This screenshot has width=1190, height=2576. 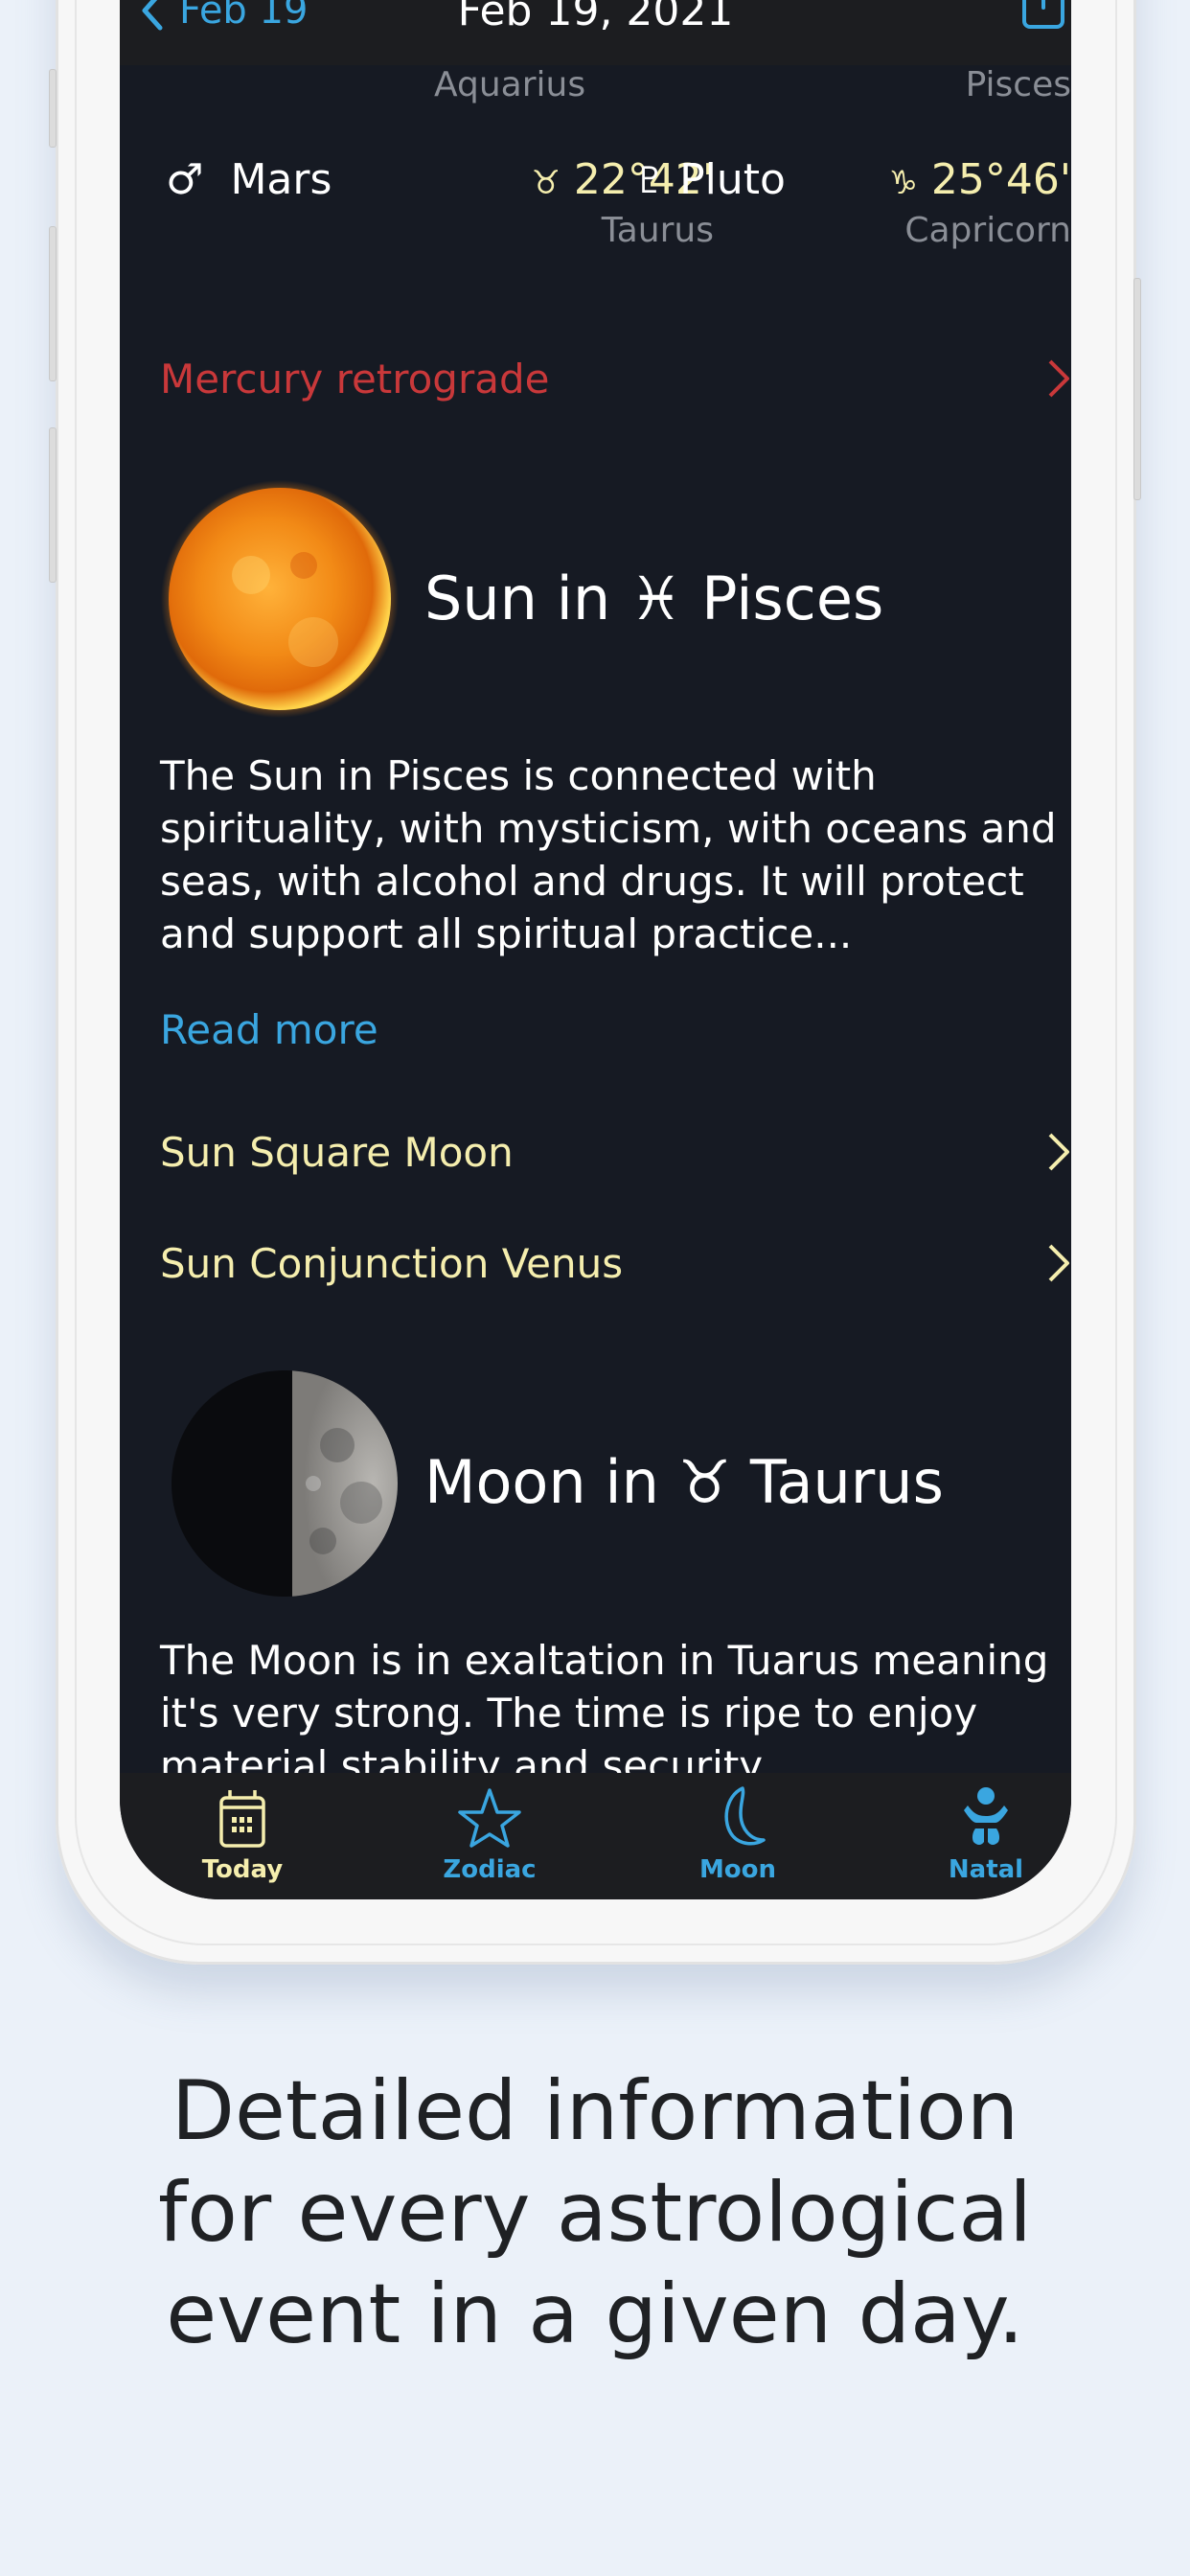 I want to click on tab-moon: Moon, so click(x=738, y=1836).